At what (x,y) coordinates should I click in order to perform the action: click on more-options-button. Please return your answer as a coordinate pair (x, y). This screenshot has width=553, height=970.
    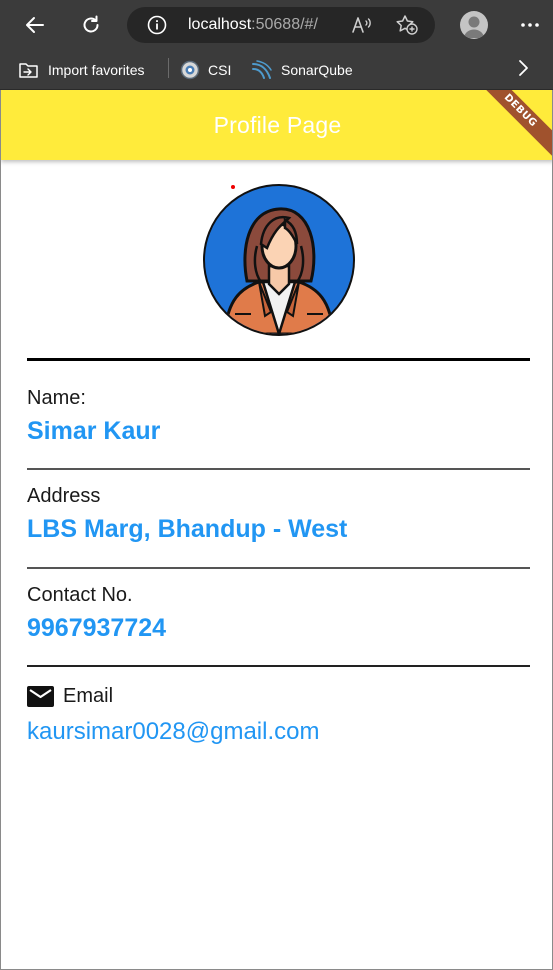
    Looking at the image, I should click on (530, 25).